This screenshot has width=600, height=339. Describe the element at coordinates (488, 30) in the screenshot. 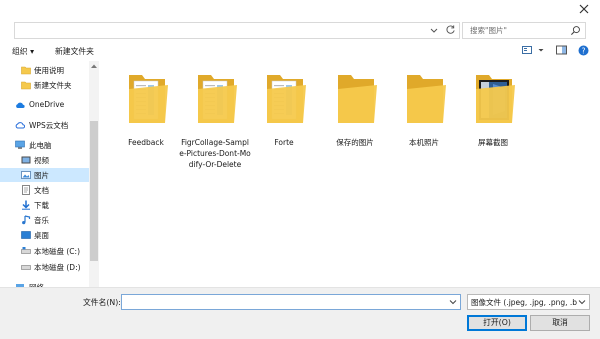

I see `search-placeholder: 搜索"图片"` at that location.